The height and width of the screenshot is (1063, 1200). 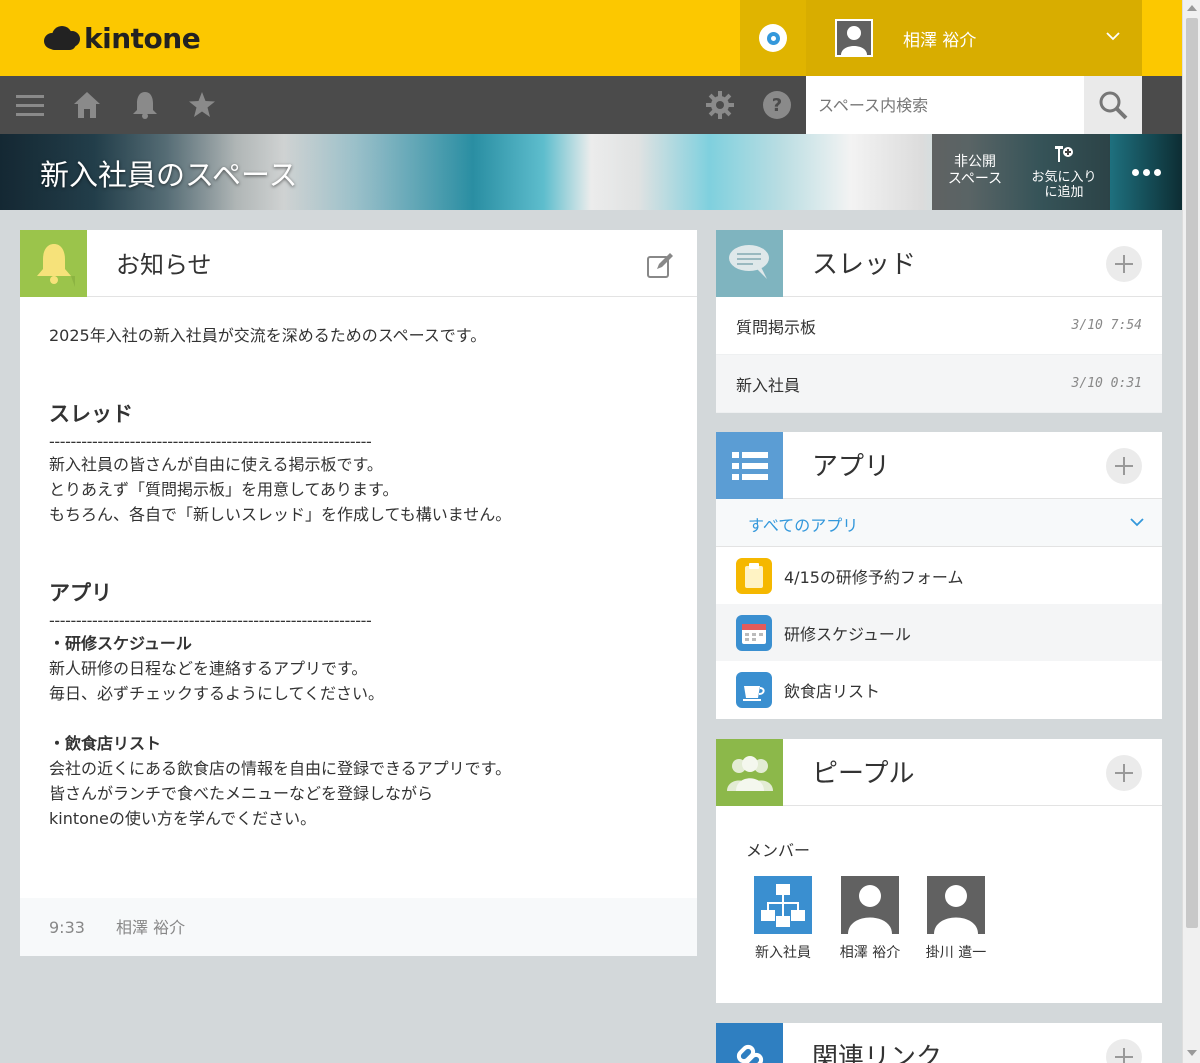 What do you see at coordinates (280, 514) in the screenshot?
I see `notice-line: もちろん、各自で「新しいスレッド」を作成しても構いません。` at bounding box center [280, 514].